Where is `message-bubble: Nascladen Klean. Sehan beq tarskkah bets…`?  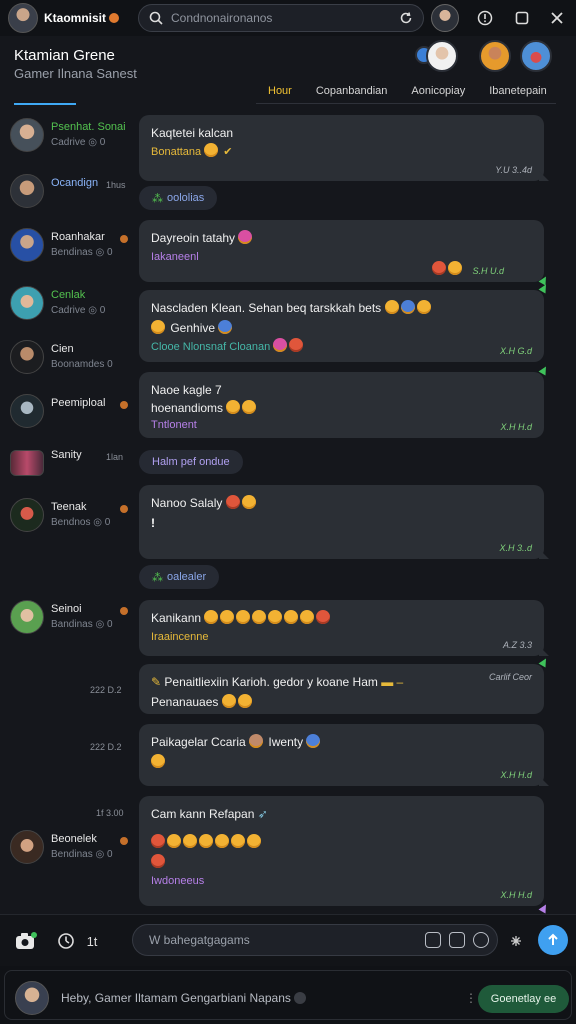
message-bubble: Nascladen Klean. Sehan beq tarskkah bets… is located at coordinates (344, 322).